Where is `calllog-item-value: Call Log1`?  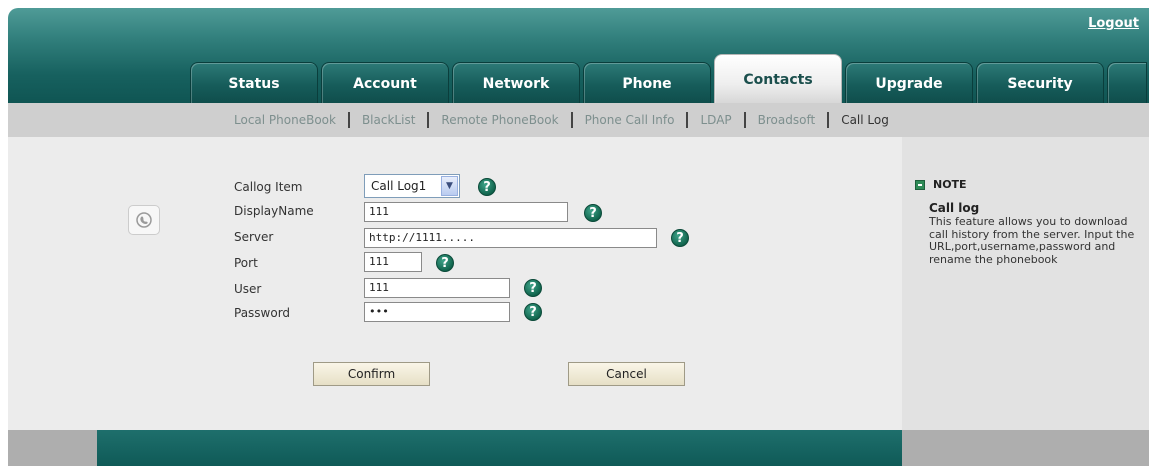
calllog-item-value: Call Log1 is located at coordinates (399, 186).